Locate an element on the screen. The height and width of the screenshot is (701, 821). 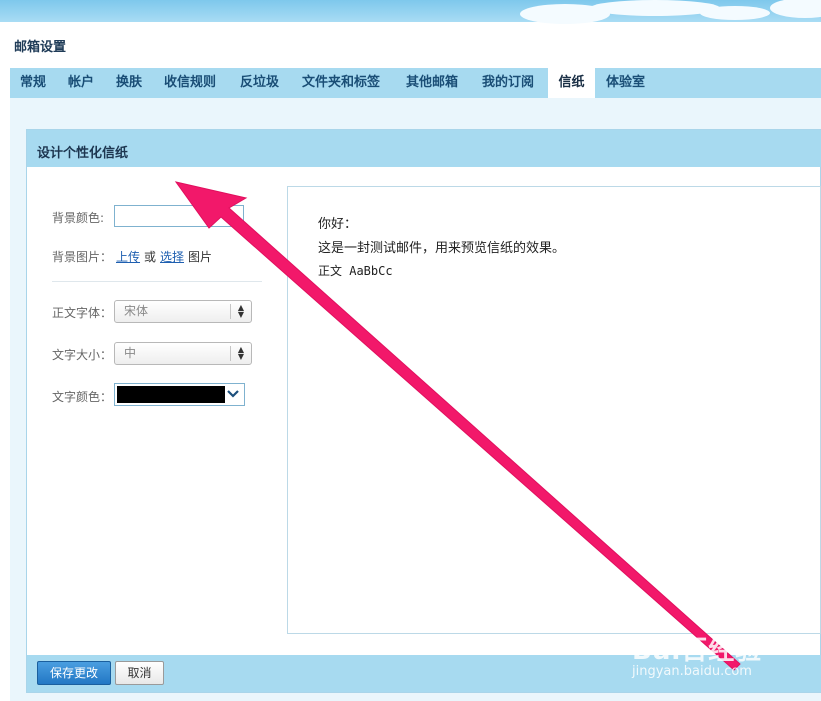
baidu-jingyan-logo: Bai百经验 is located at coordinates (697, 651).